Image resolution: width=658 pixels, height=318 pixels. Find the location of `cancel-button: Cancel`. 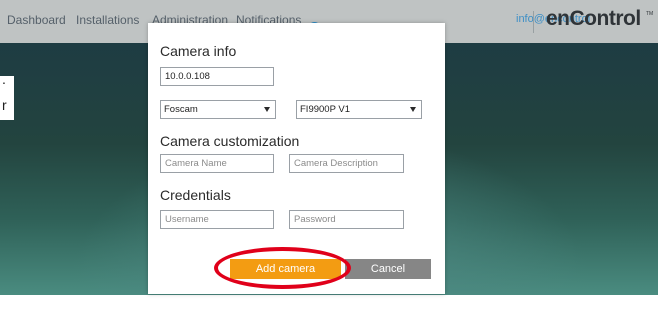

cancel-button: Cancel is located at coordinates (388, 269).